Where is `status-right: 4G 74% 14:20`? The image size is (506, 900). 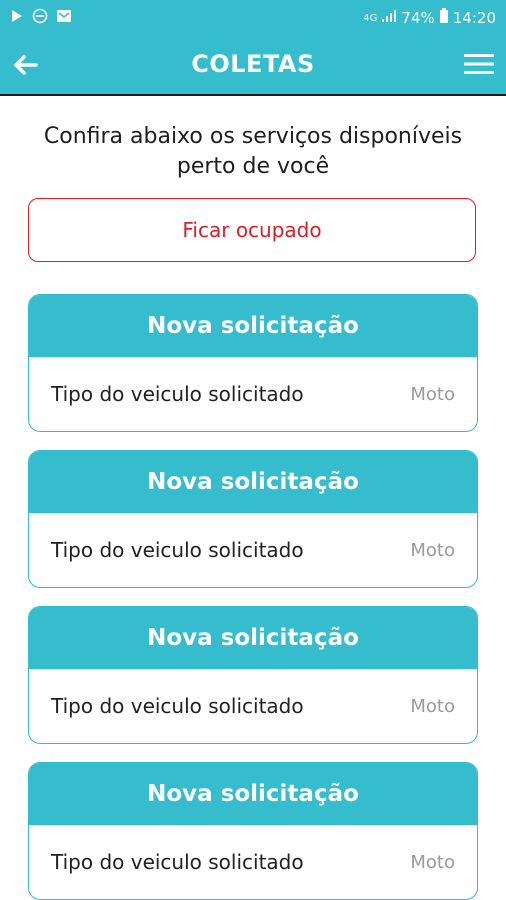 status-right: 4G 74% 14:20 is located at coordinates (429, 18).